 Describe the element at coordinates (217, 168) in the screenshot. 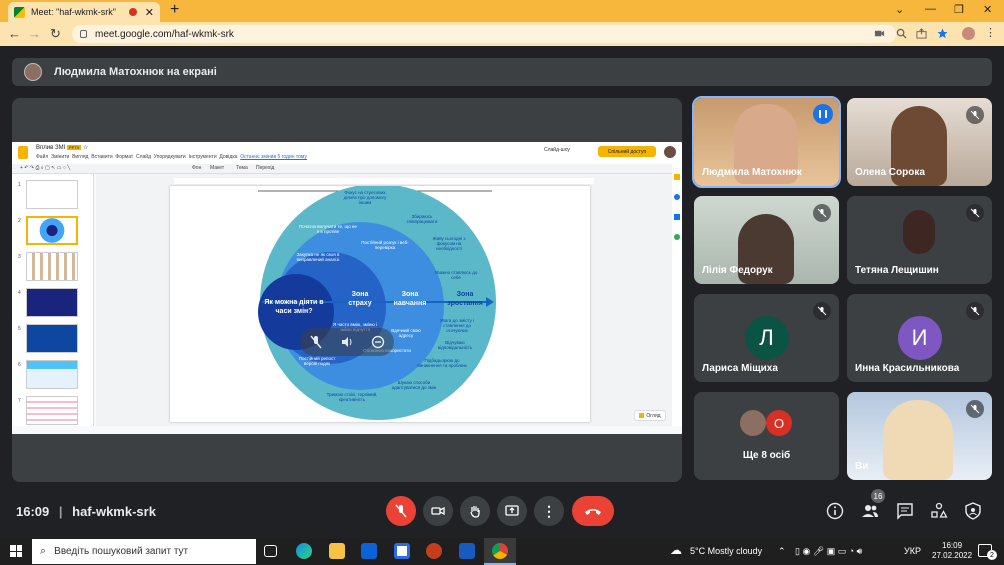

I see `toolbar-layout: Макет` at that location.